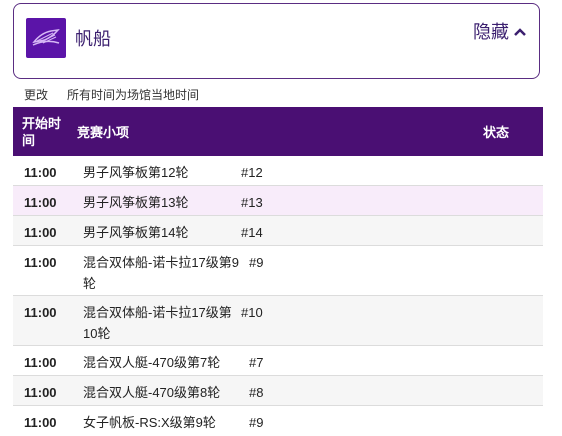 Image resolution: width=562 pixels, height=436 pixels. Describe the element at coordinates (136, 202) in the screenshot. I see `row-event: 男子风筝板第13轮` at that location.